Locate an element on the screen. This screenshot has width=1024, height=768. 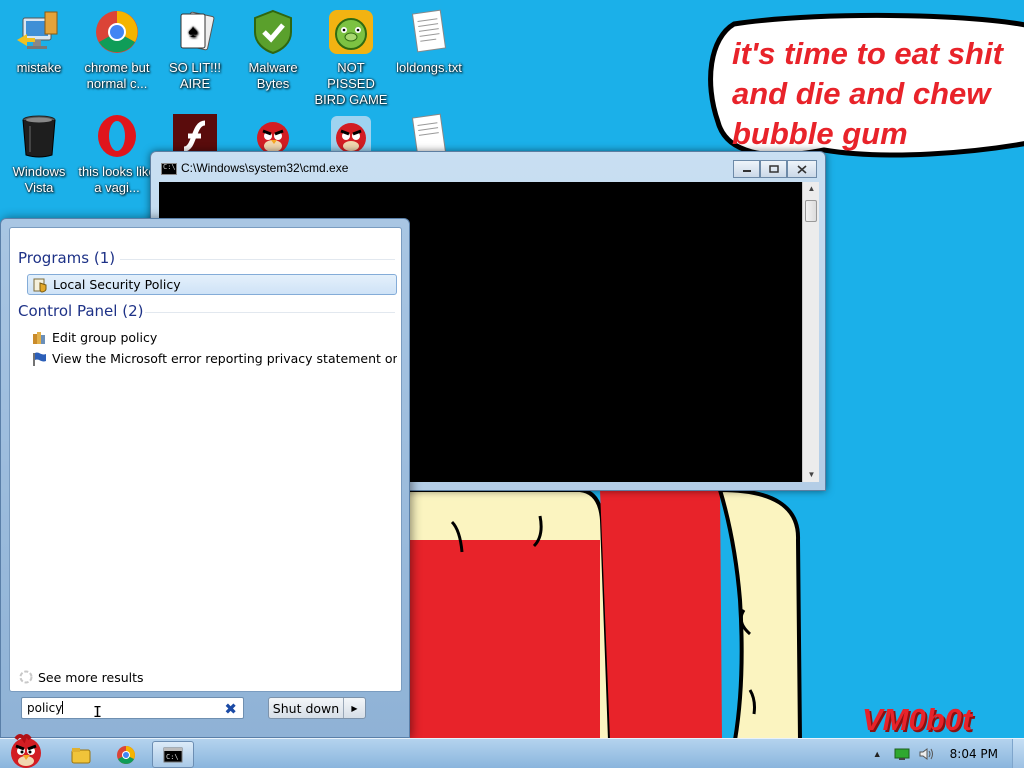
green-pig-icon is located at coordinates (351, 32).